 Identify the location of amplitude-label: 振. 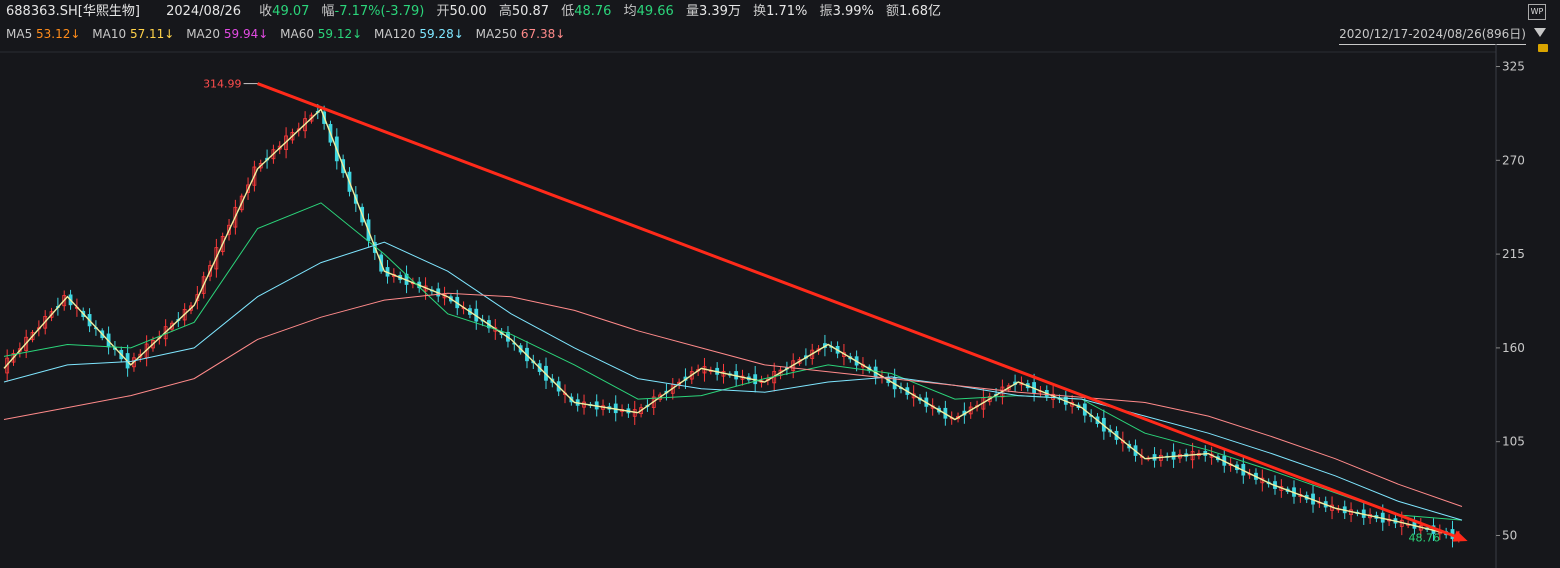
(826, 11).